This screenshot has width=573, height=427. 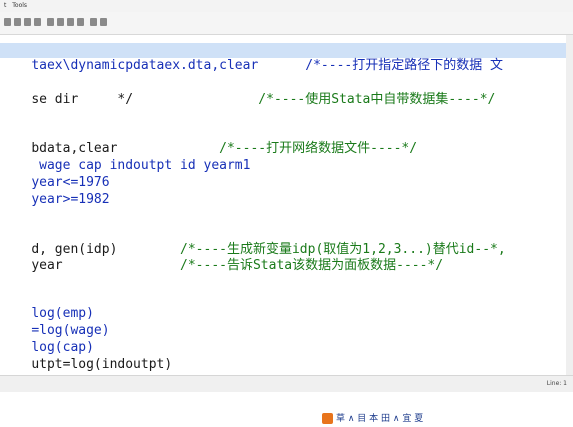 I want to click on code-line: log(emp), so click(x=47, y=306).